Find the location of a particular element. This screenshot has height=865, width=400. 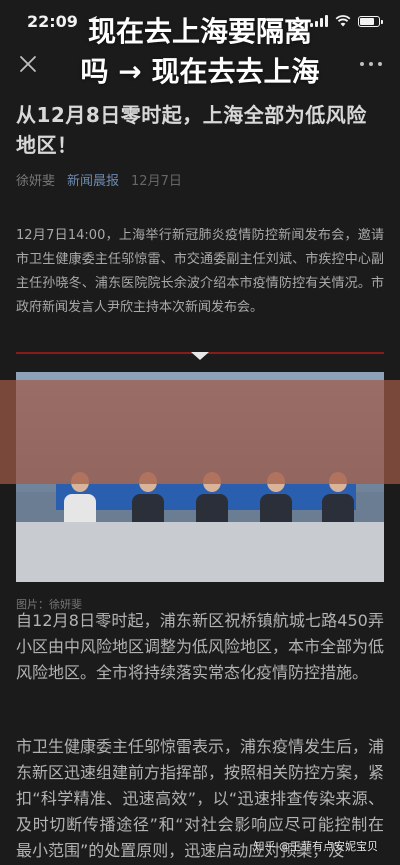

article-title: 从12月8日零时起，上海全部为低风险地区！ is located at coordinates (191, 130).